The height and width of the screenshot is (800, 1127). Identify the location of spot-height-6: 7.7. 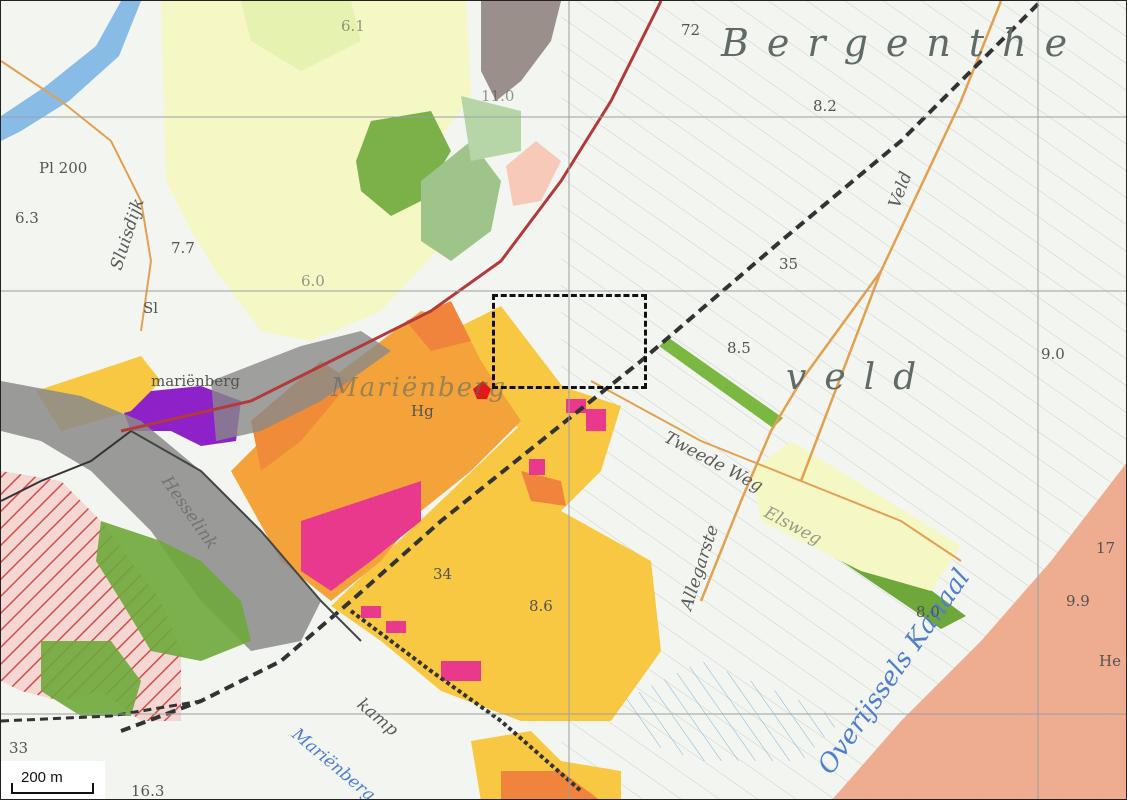
(183, 248).